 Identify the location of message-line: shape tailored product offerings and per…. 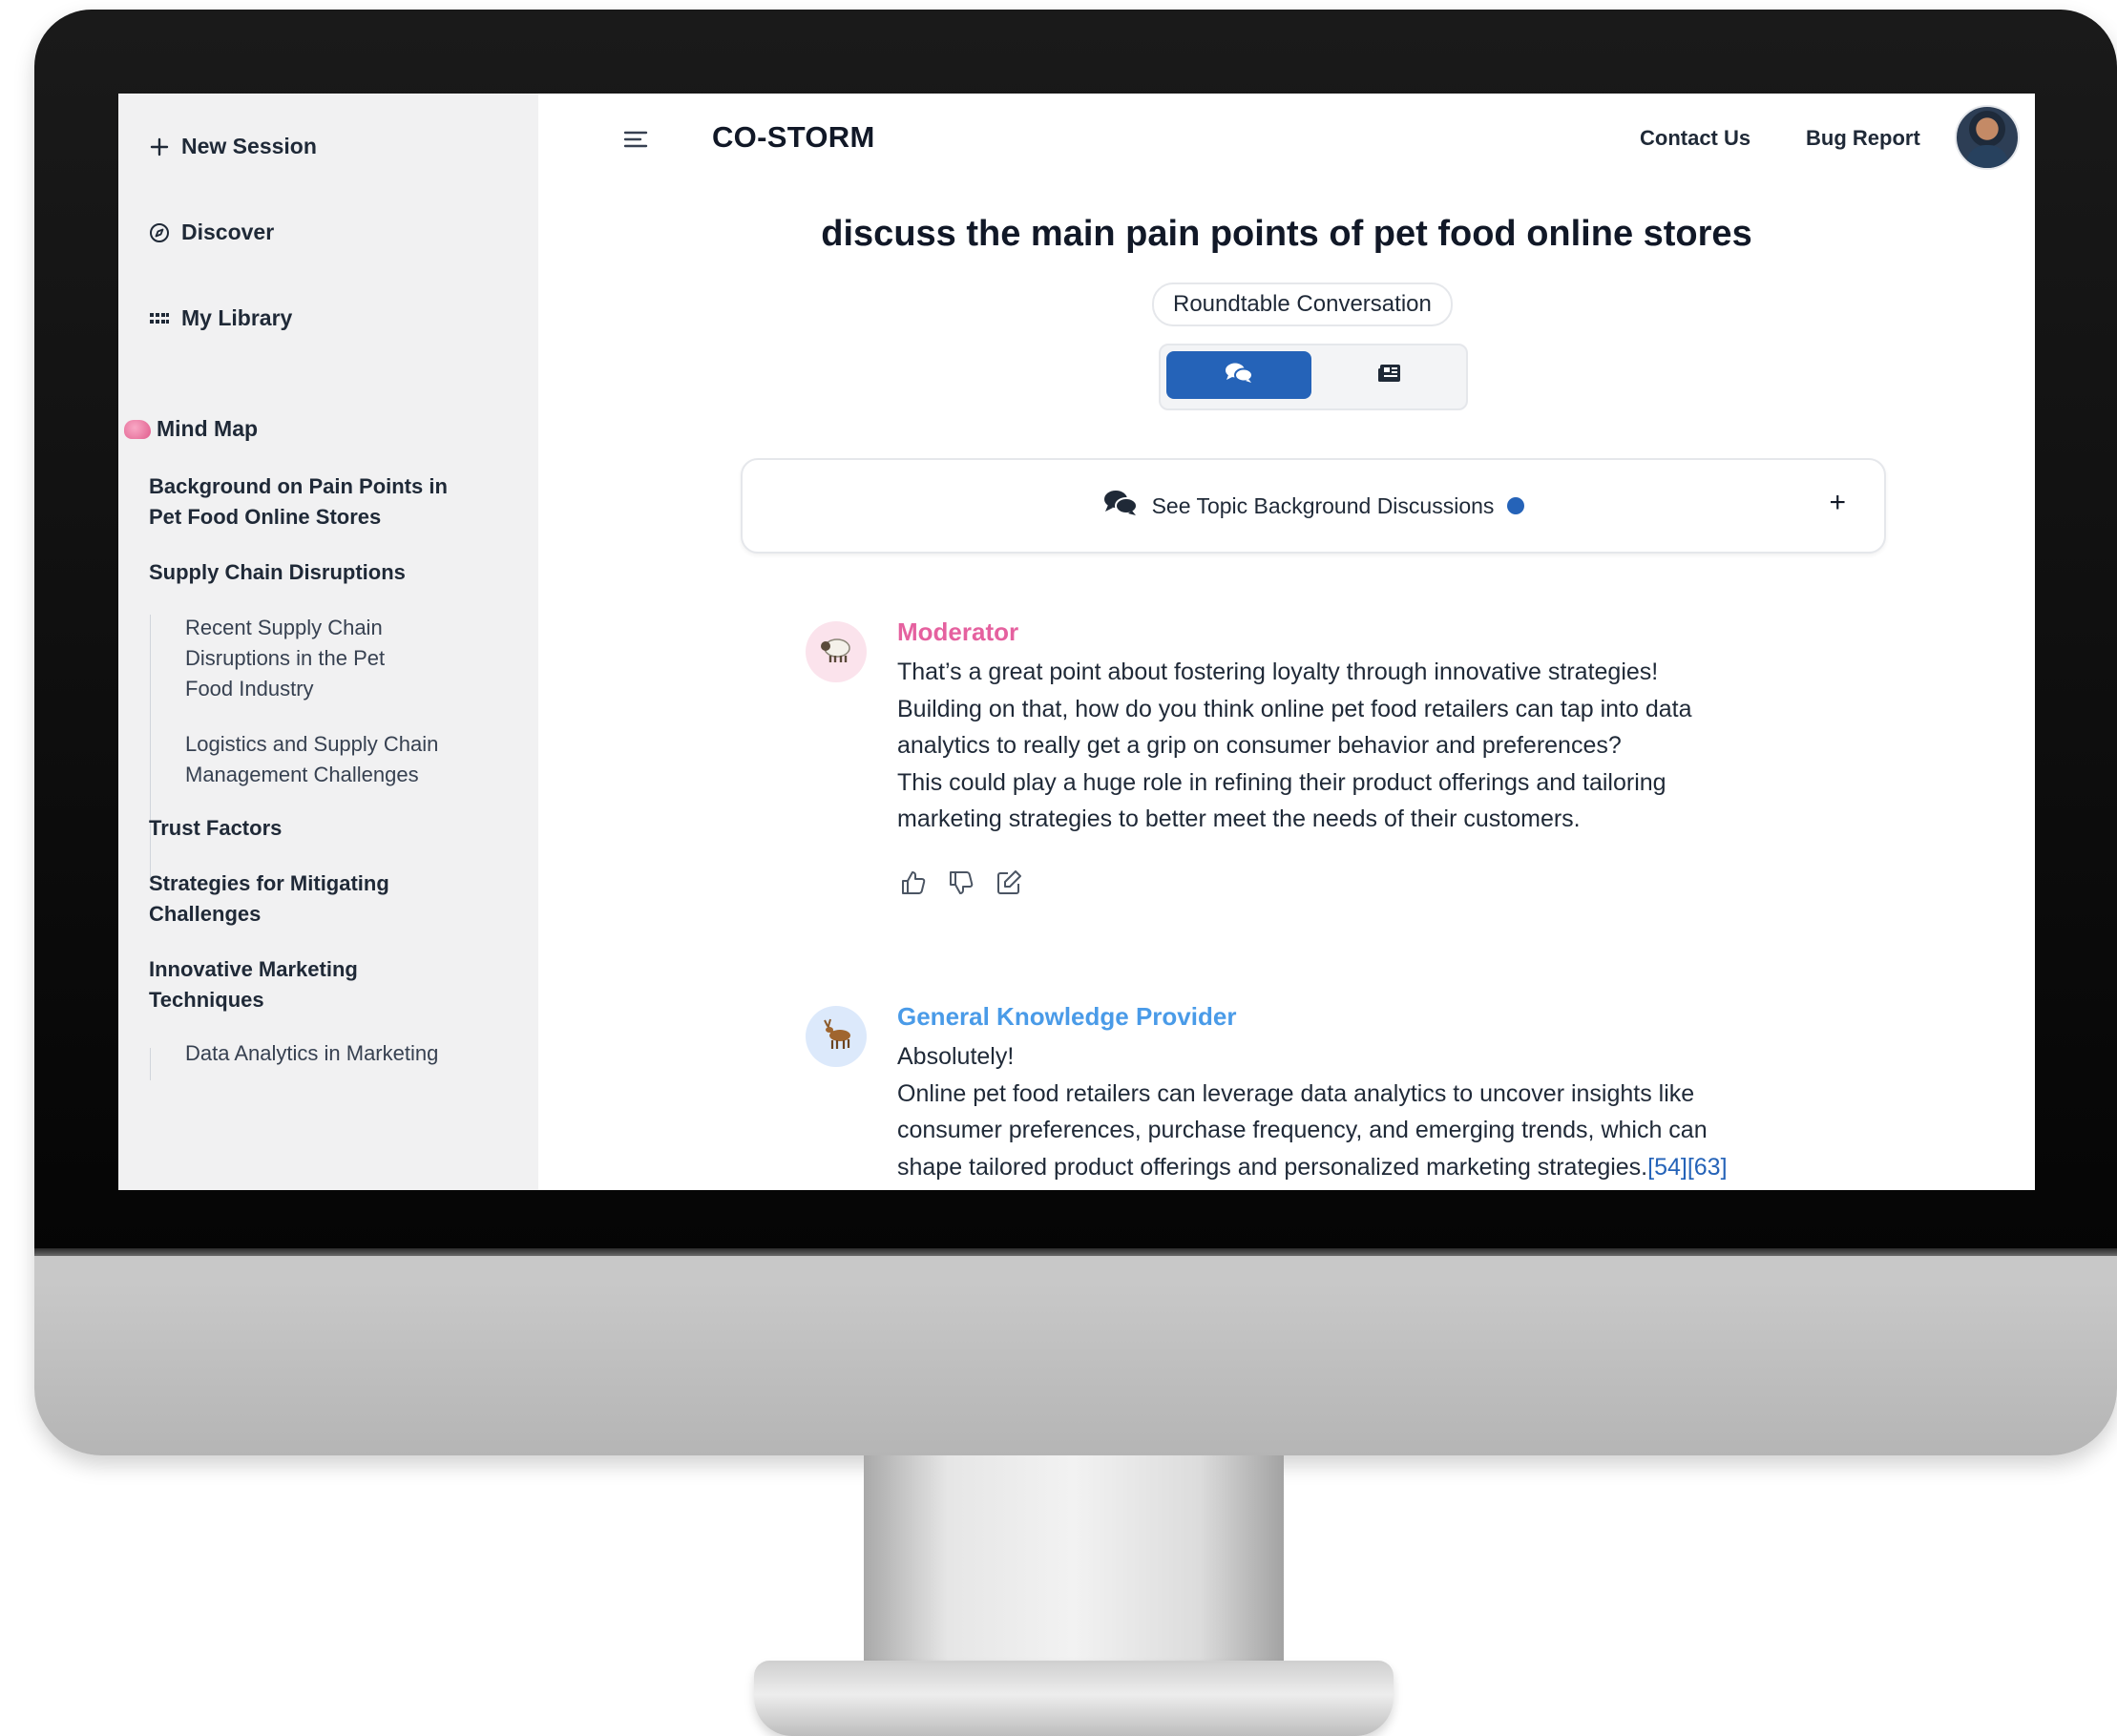
(1326, 1167).